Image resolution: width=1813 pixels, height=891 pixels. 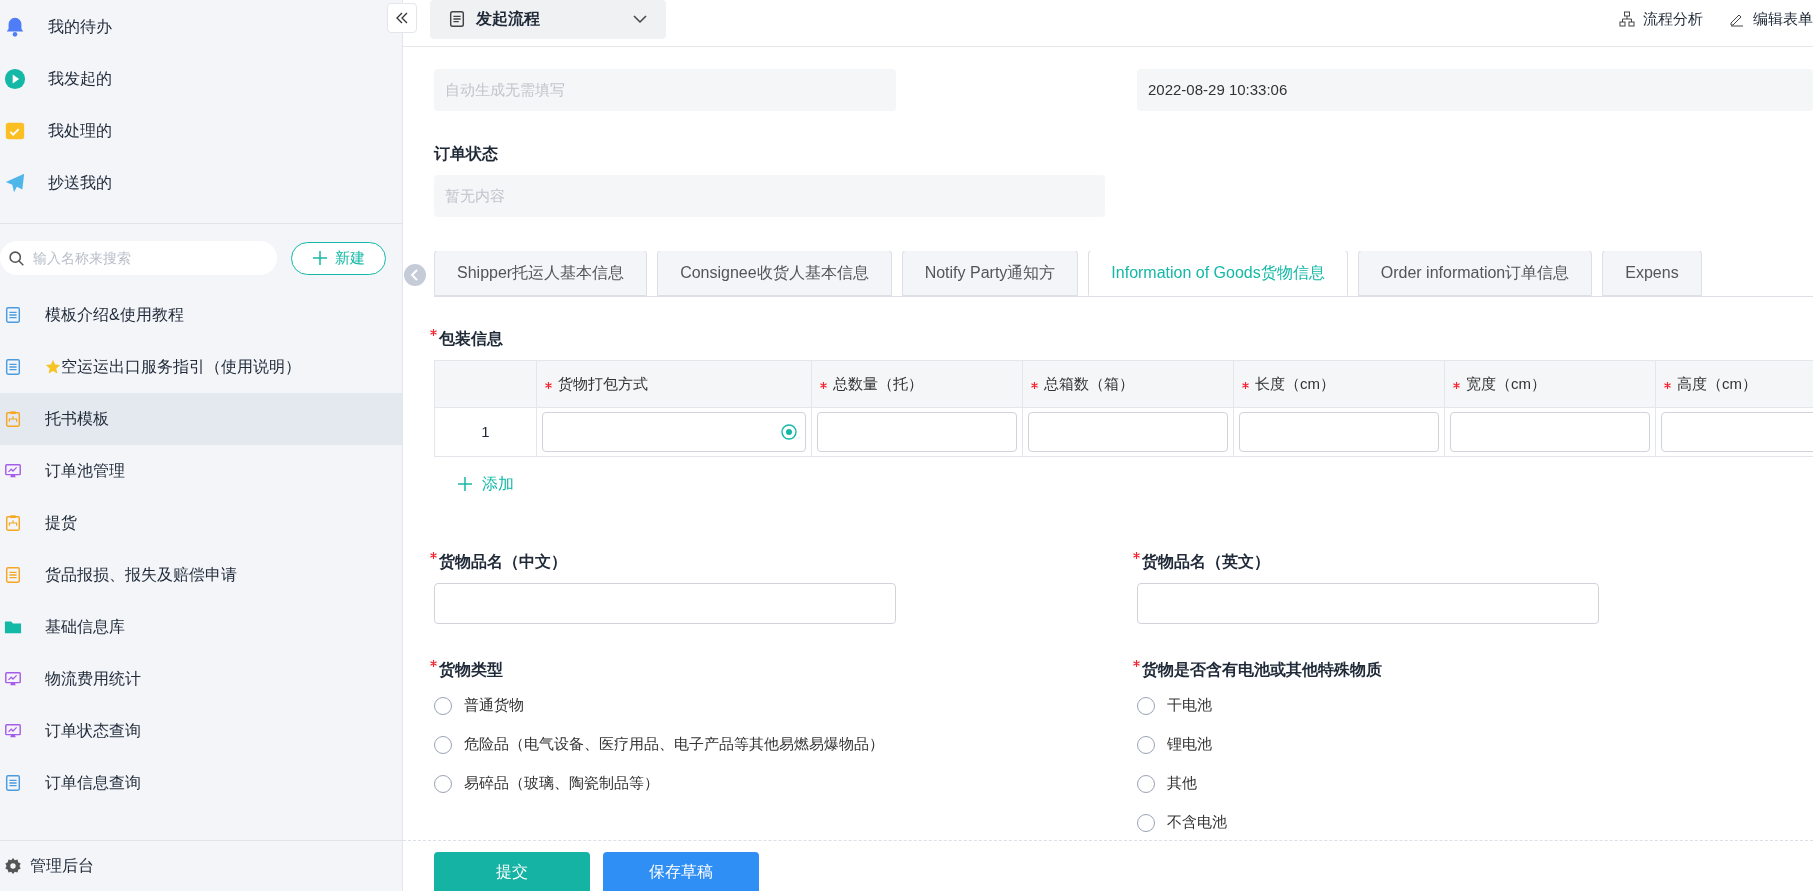 I want to click on sidebar-item: 托书模板, so click(x=201, y=419).